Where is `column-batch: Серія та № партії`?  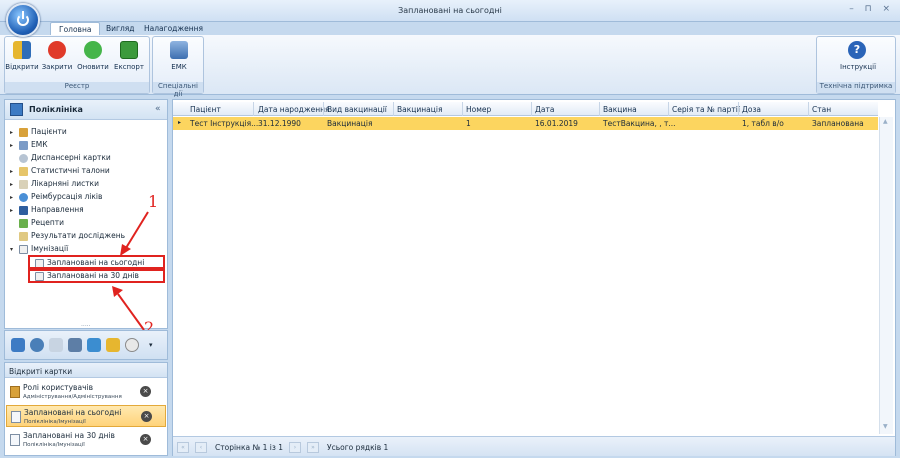
column-batch: Серія та № партії is located at coordinates (706, 109).